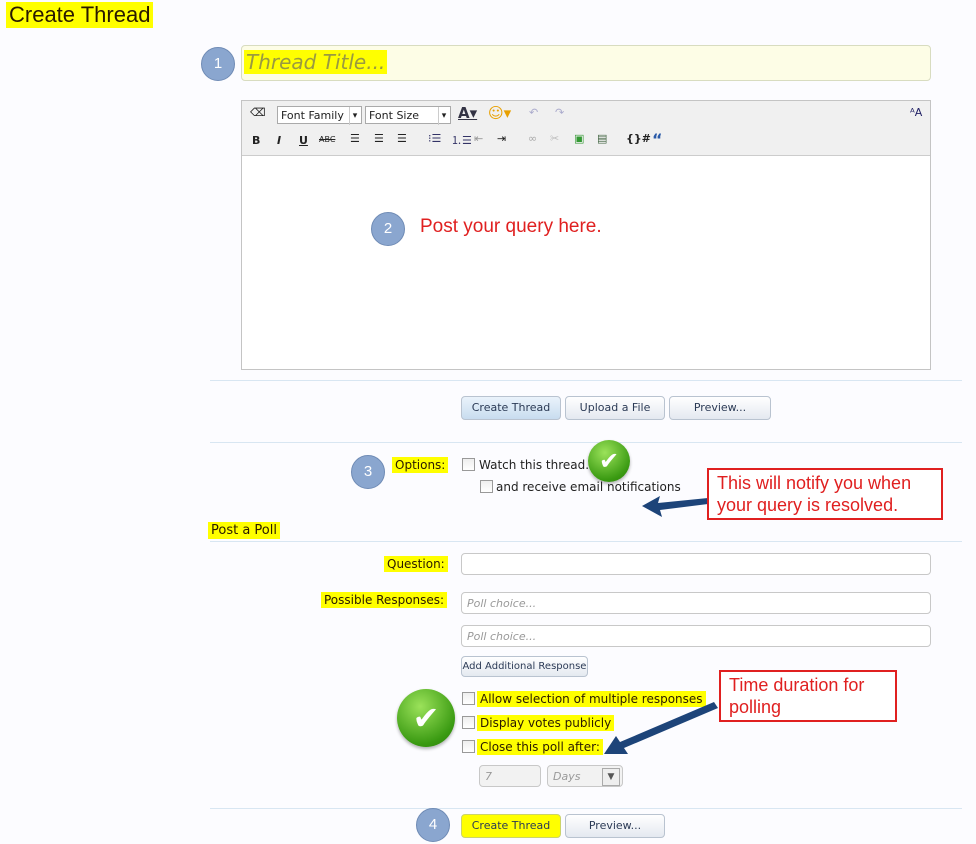  I want to click on options-label: Options:, so click(420, 465).